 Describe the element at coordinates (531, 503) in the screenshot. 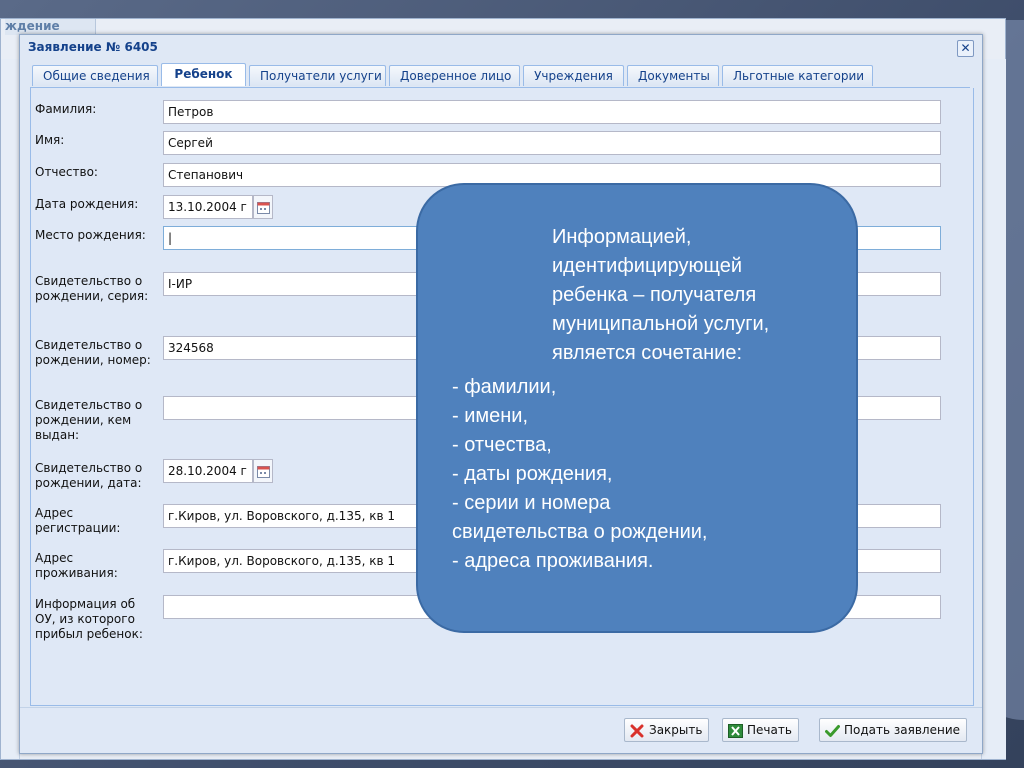

I see `callout-list-item: - серии и номера` at that location.